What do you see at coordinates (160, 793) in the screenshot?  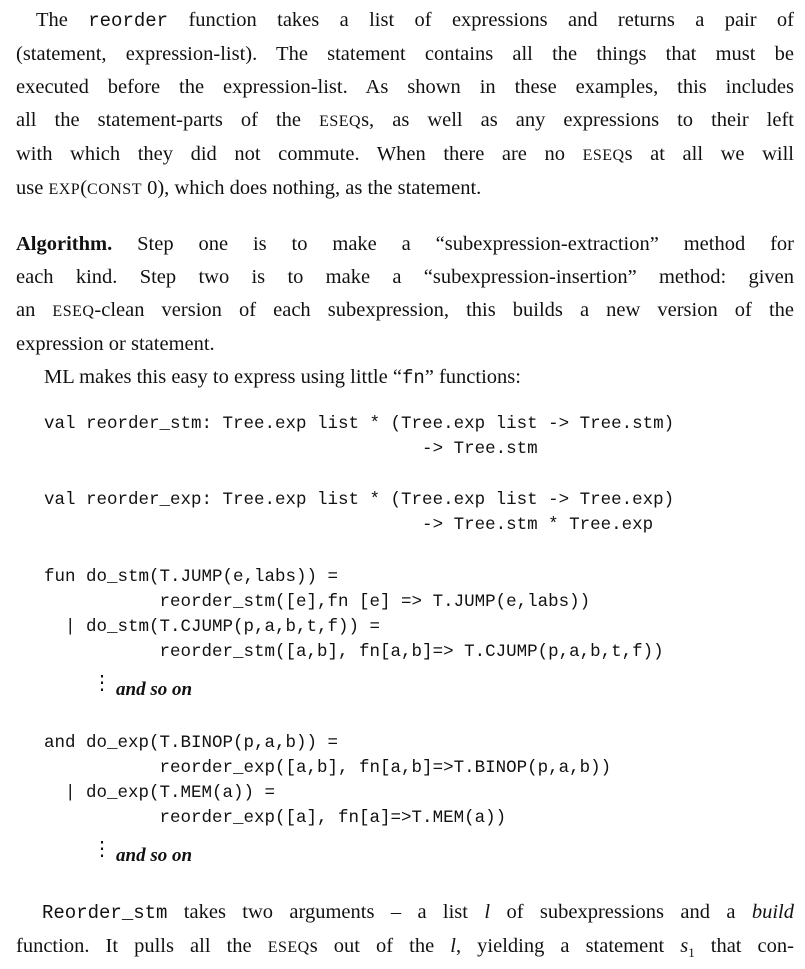 I see `code-line: | do_exp(T.MEM(a)) =` at bounding box center [160, 793].